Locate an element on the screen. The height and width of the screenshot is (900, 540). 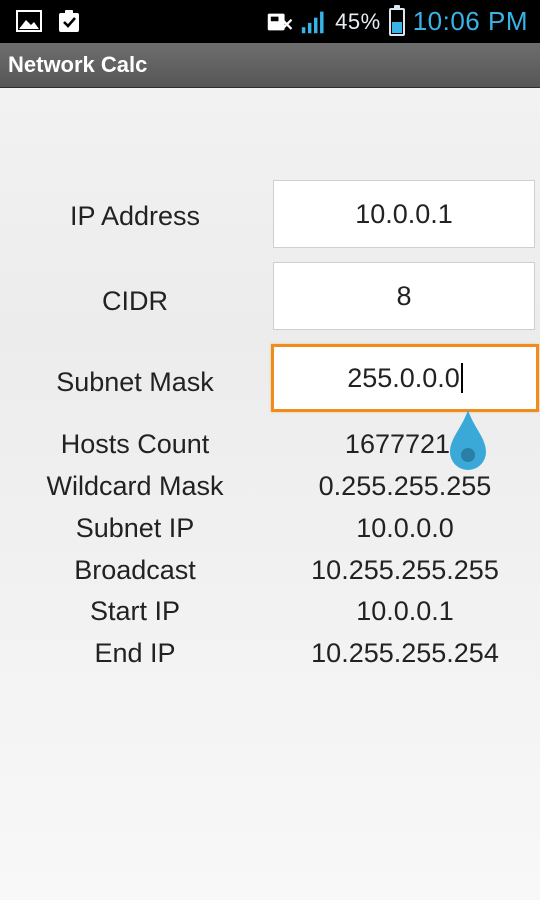
cidr-label: CIDR is located at coordinates (135, 301).